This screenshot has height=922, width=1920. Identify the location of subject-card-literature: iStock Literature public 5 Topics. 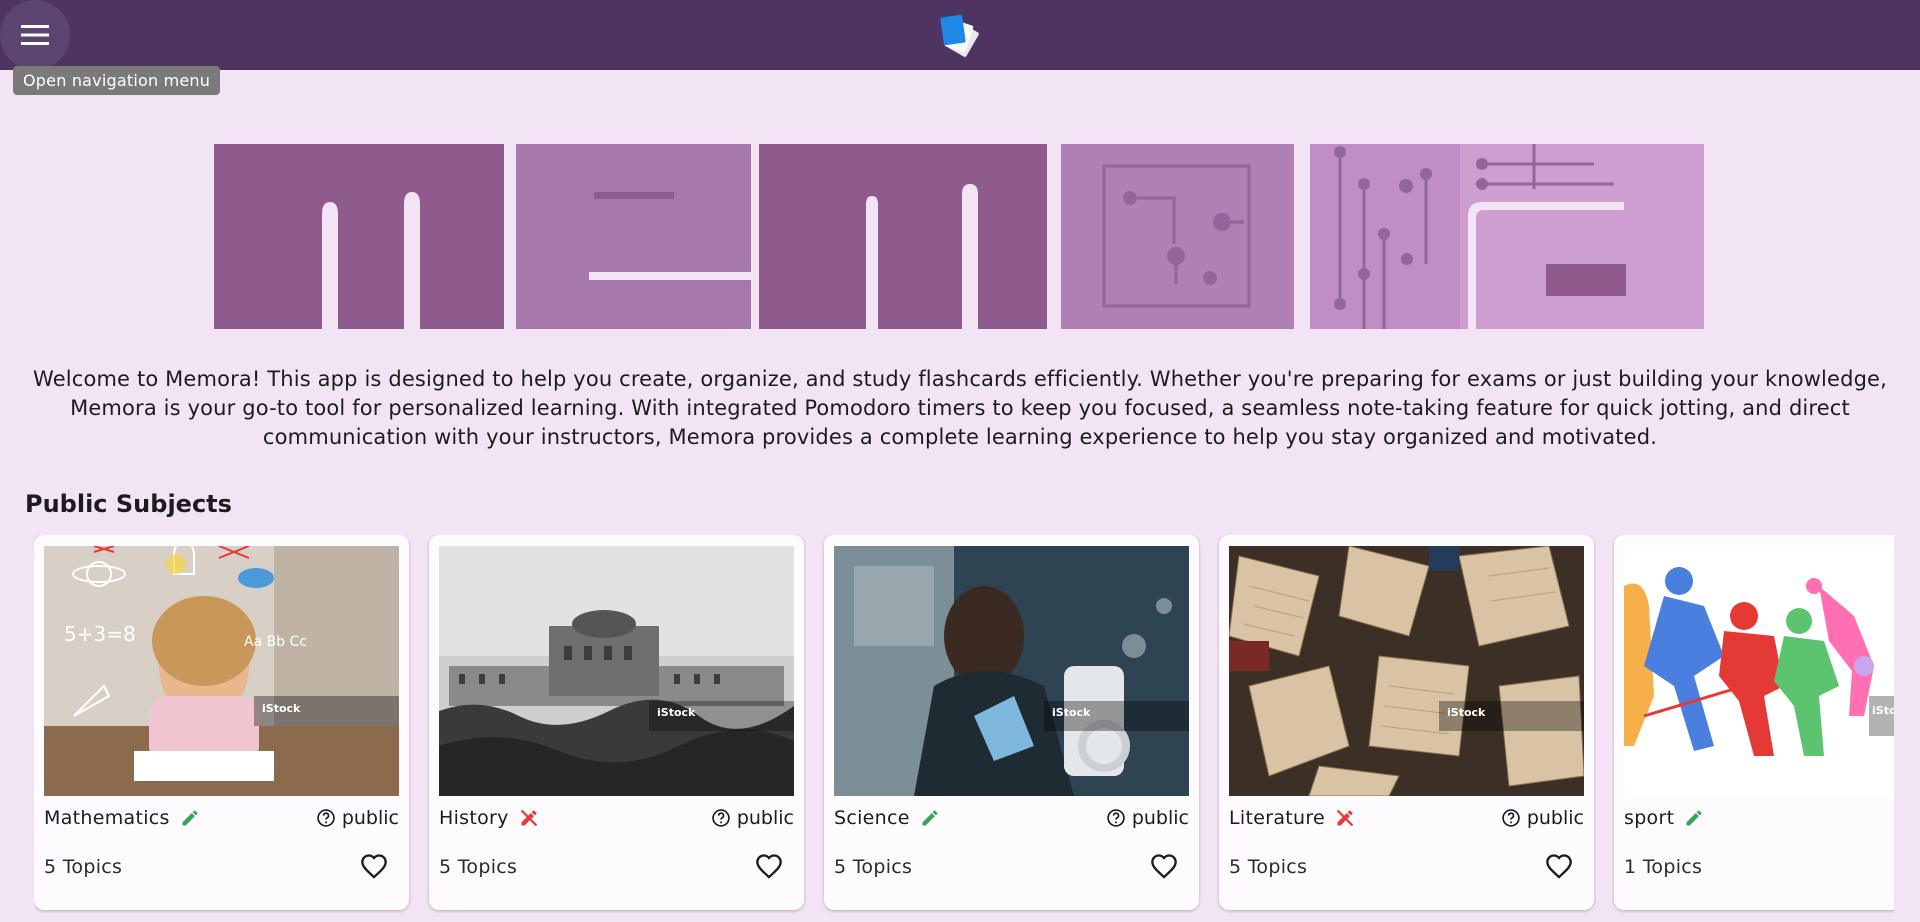
(1406, 722).